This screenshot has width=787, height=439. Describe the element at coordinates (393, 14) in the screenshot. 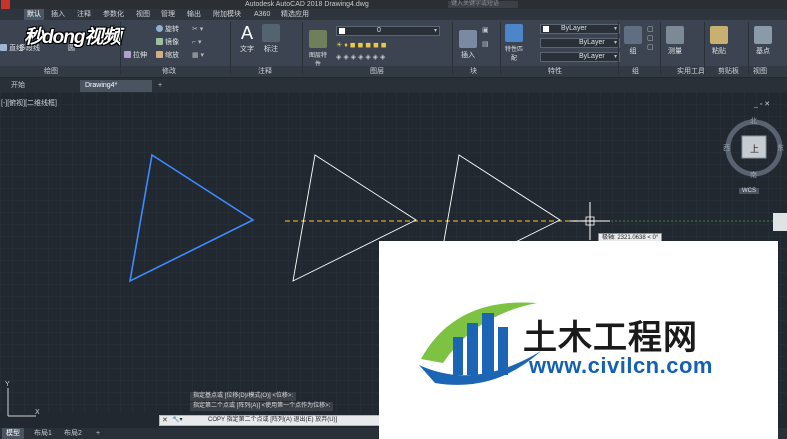

I see `ribbon-tab-bar: 默认 插入 注释 参数化 视图 管理 输出 附加模块 A360 精选应用` at that location.